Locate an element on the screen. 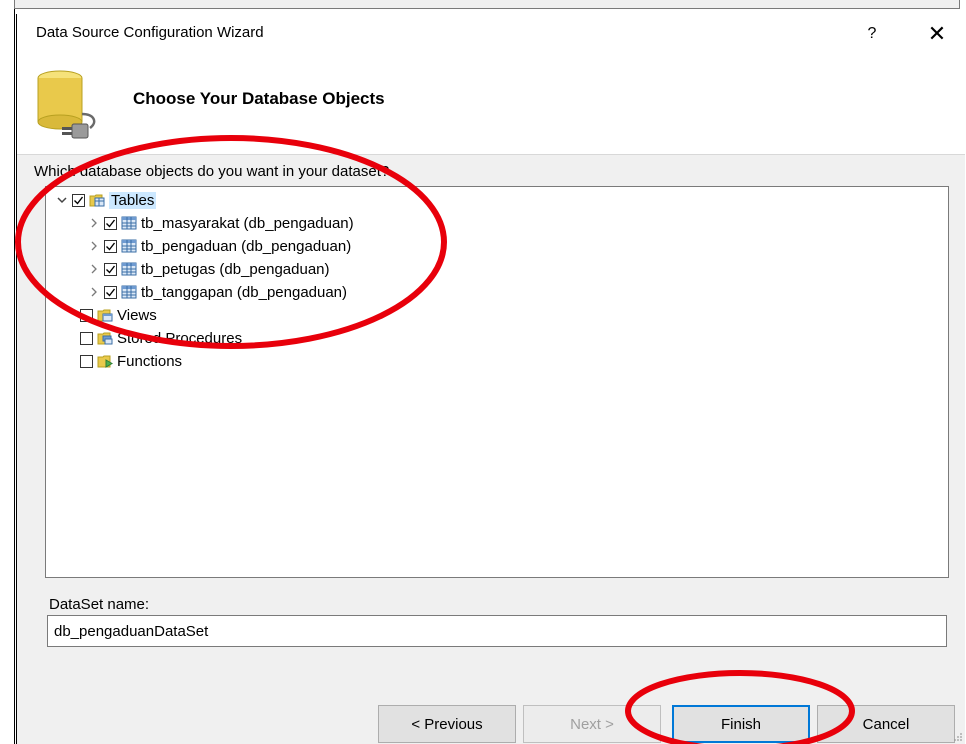 The image size is (966, 744). background-top-edge is located at coordinates (487, 4).